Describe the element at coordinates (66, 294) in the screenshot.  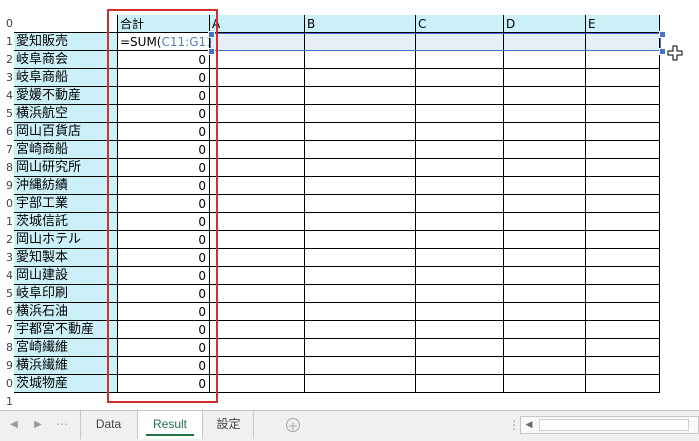
I see `company-name-cell: 岐阜印刷` at that location.